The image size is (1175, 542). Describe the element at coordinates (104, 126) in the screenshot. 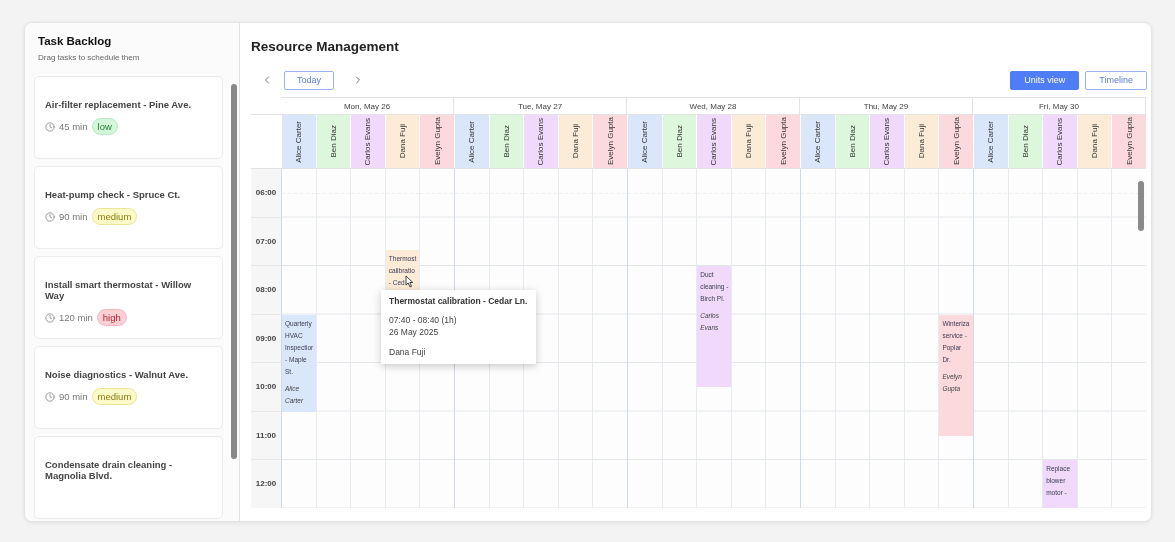

I see `priority-tag: low` at that location.